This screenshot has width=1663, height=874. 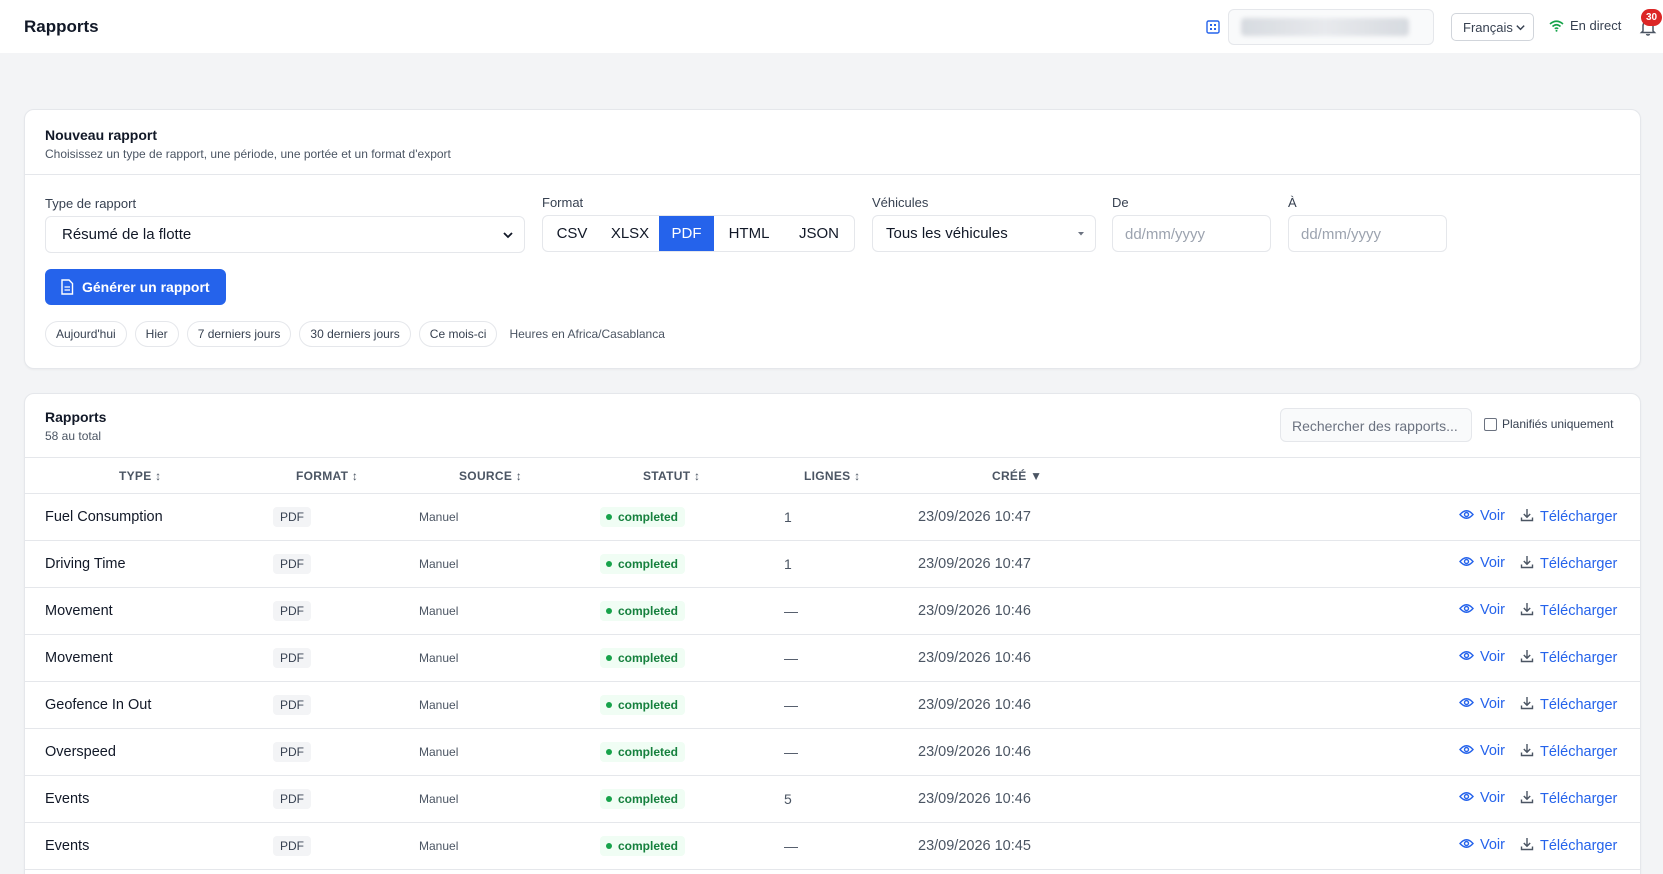 I want to click on download-label: Télécharger, so click(x=1579, y=846).